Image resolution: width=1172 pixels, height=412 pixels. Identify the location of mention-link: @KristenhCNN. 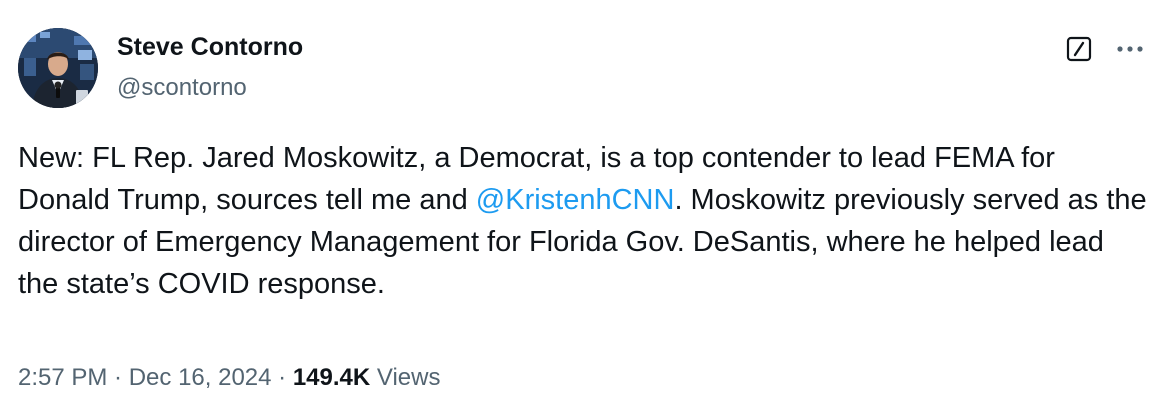
(575, 200).